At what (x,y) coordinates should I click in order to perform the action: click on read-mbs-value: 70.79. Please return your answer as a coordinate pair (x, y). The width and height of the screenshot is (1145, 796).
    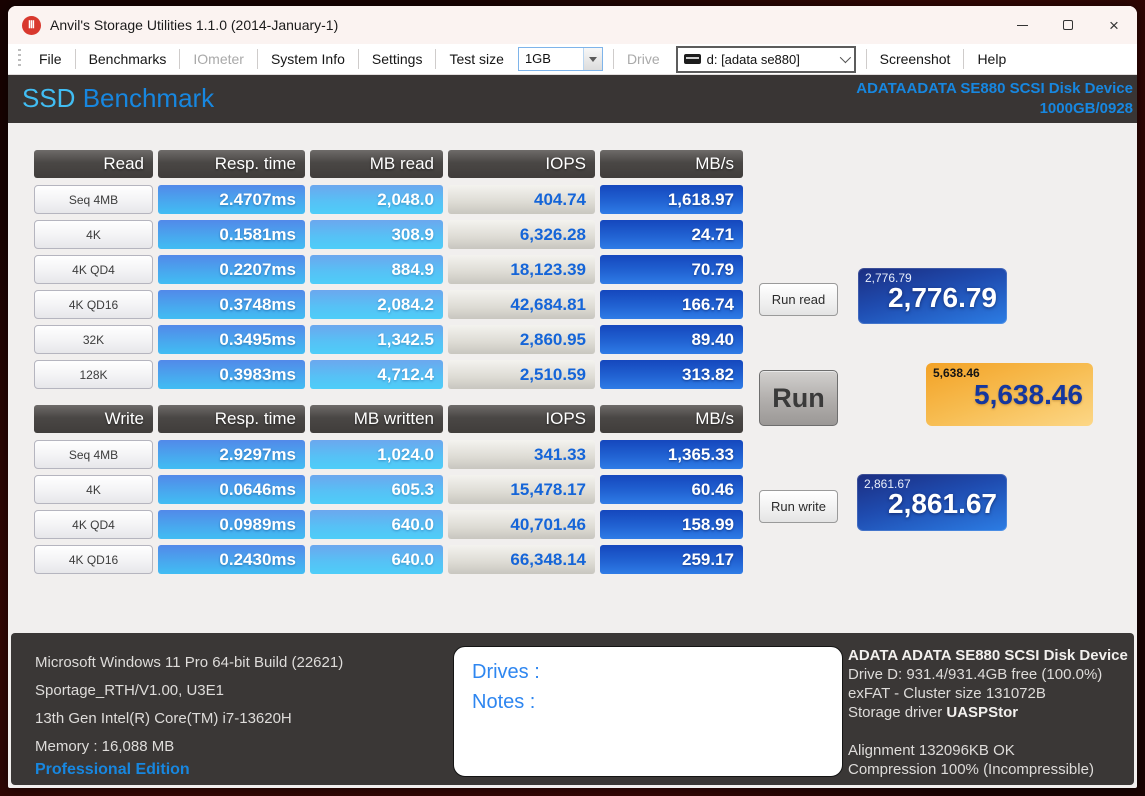
    Looking at the image, I should click on (671, 269).